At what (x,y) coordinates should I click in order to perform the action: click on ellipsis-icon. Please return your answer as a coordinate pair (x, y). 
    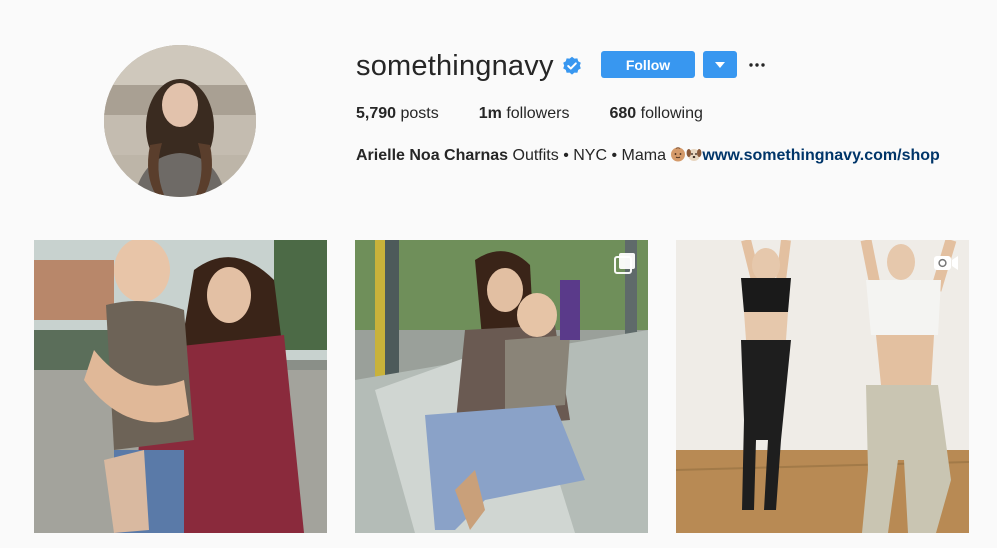
    Looking at the image, I should click on (757, 65).